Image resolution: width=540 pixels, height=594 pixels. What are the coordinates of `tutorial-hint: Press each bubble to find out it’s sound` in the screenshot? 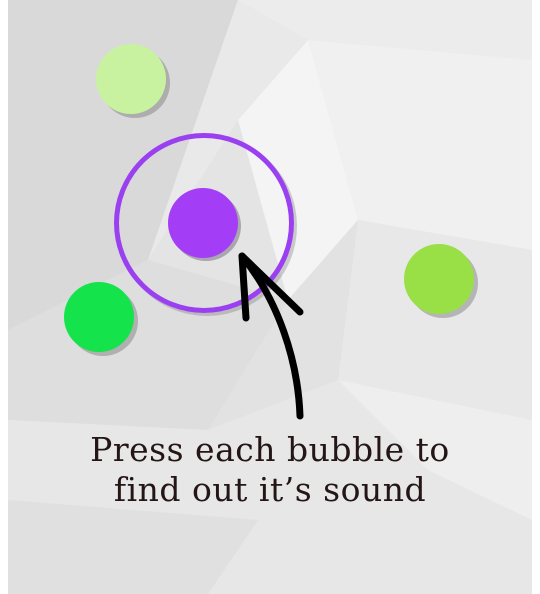 It's located at (270, 470).